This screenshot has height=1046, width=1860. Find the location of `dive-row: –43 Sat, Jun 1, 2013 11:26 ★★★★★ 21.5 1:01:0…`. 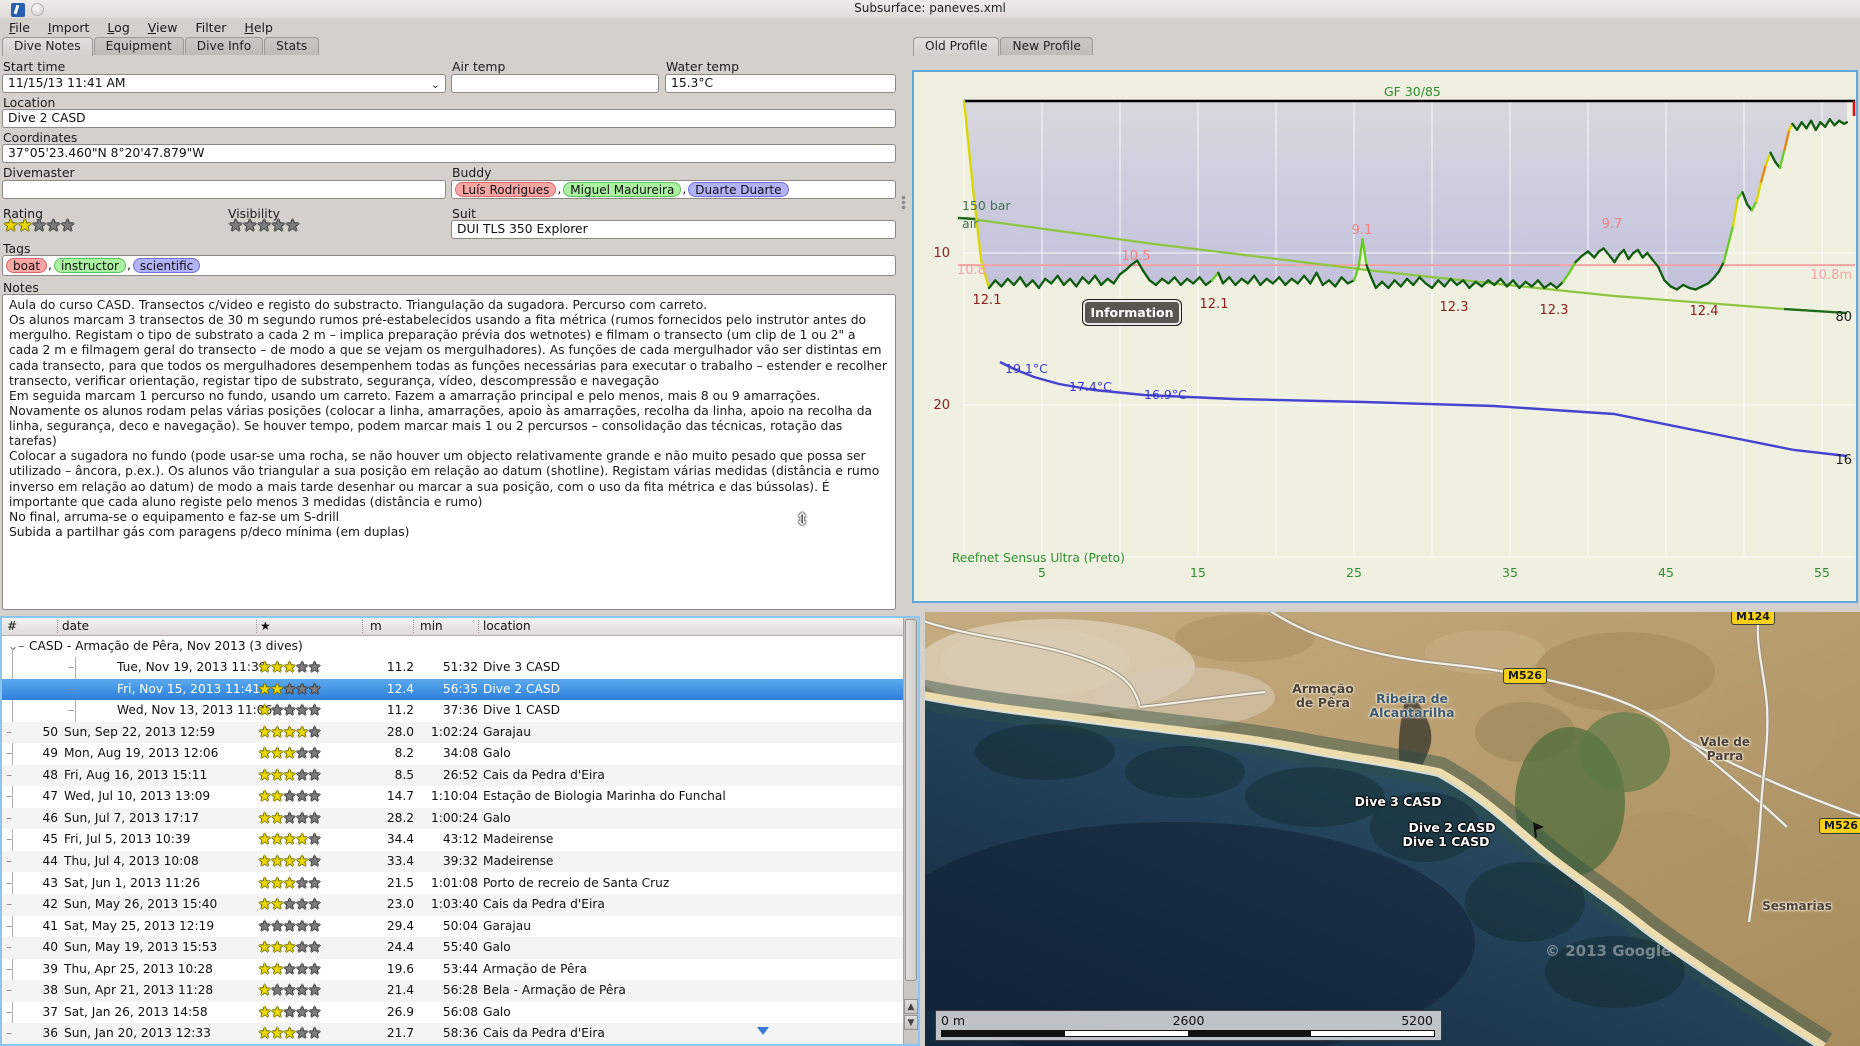

dive-row: –43 Sat, Jun 1, 2013 11:26 ★★★★★ 21.5 1:01:0… is located at coordinates (453, 884).